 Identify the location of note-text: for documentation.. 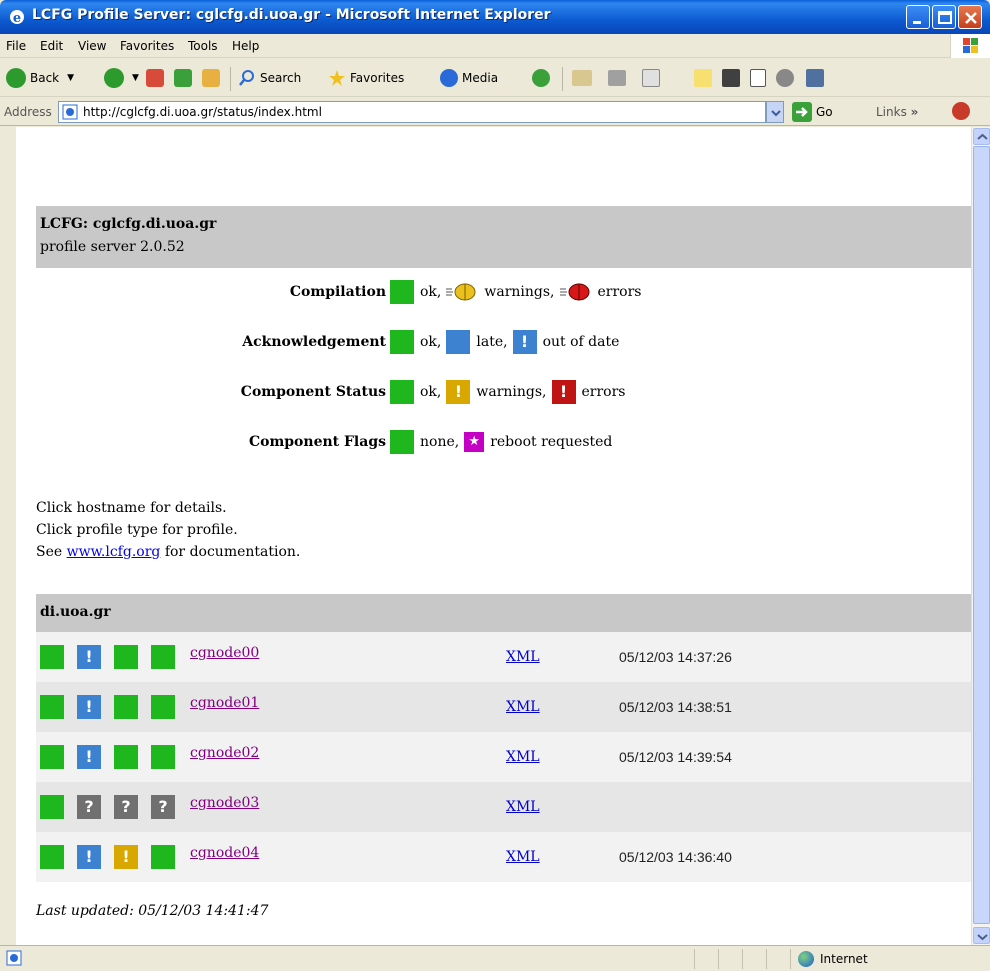
(232, 552).